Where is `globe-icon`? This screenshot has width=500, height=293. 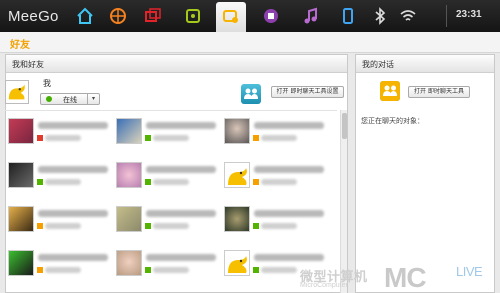 globe-icon is located at coordinates (118, 16).